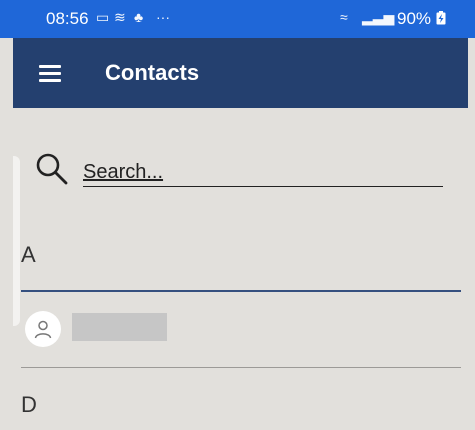 The height and width of the screenshot is (430, 475). I want to click on page-title: Contacts, so click(152, 72).